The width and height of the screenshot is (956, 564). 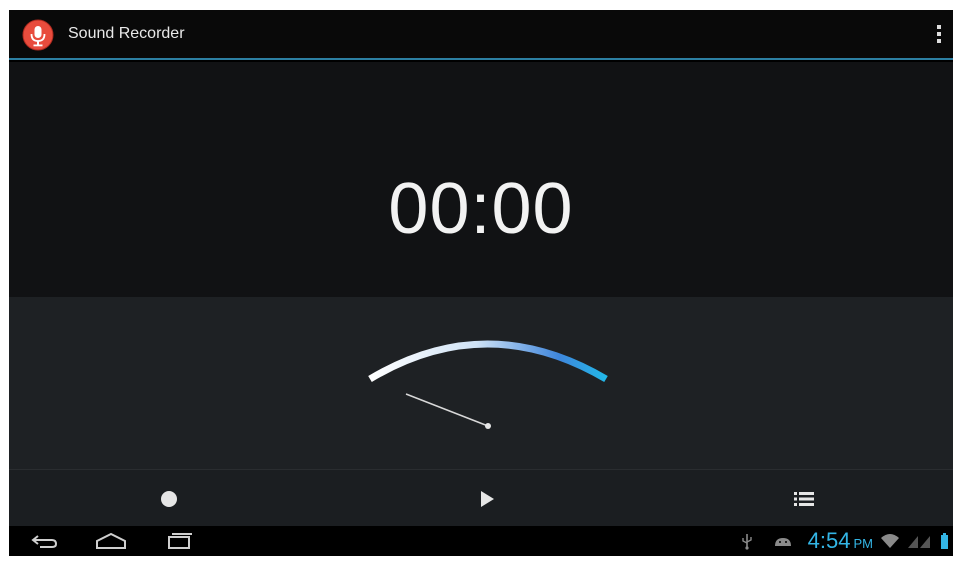 What do you see at coordinates (488, 361) in the screenshot?
I see `vu-meter-scale` at bounding box center [488, 361].